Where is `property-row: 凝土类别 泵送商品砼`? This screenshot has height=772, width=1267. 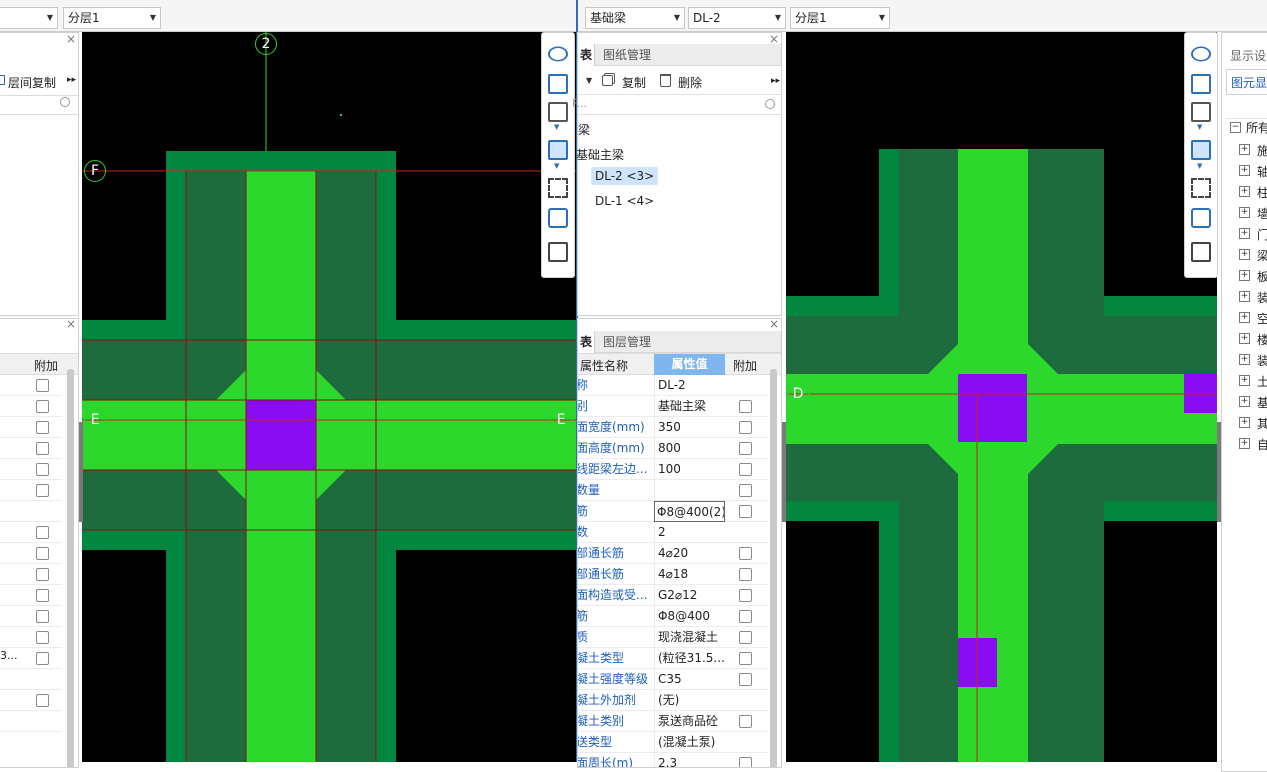 property-row: 凝土类别 泵送商品砼 is located at coordinates (673, 721).